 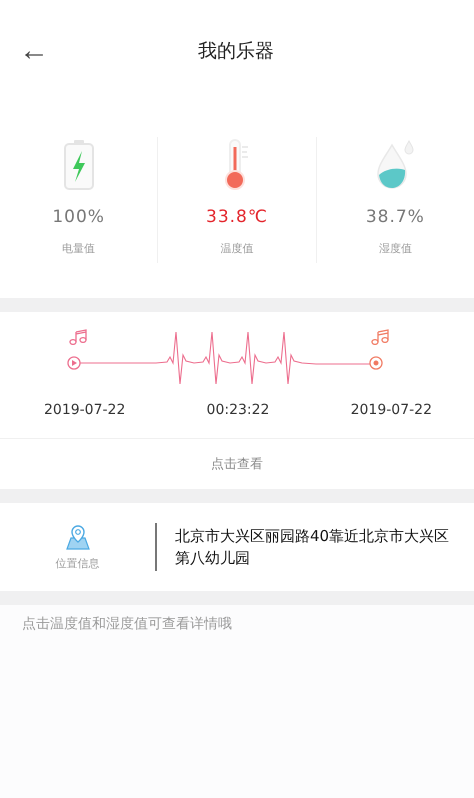 What do you see at coordinates (237, 217) in the screenshot?
I see `stat-value: 33.8℃` at bounding box center [237, 217].